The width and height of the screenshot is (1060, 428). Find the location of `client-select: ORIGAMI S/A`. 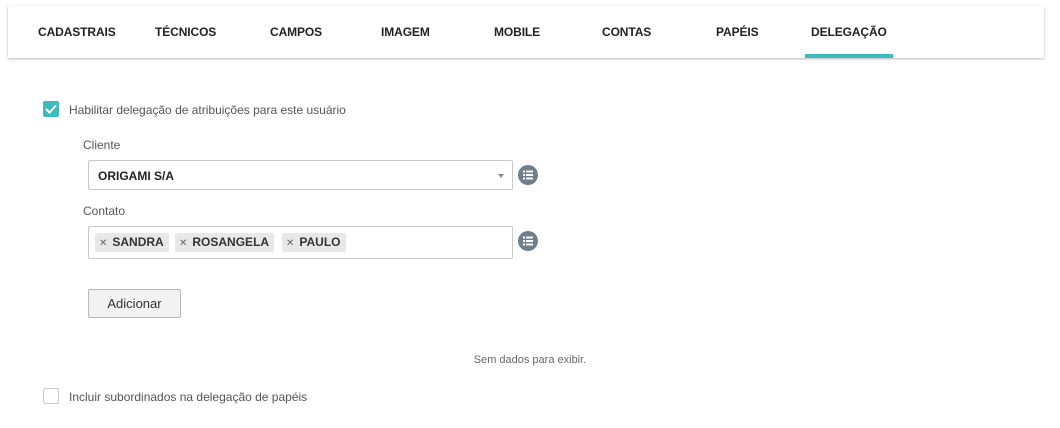

client-select: ORIGAMI S/A is located at coordinates (300, 175).